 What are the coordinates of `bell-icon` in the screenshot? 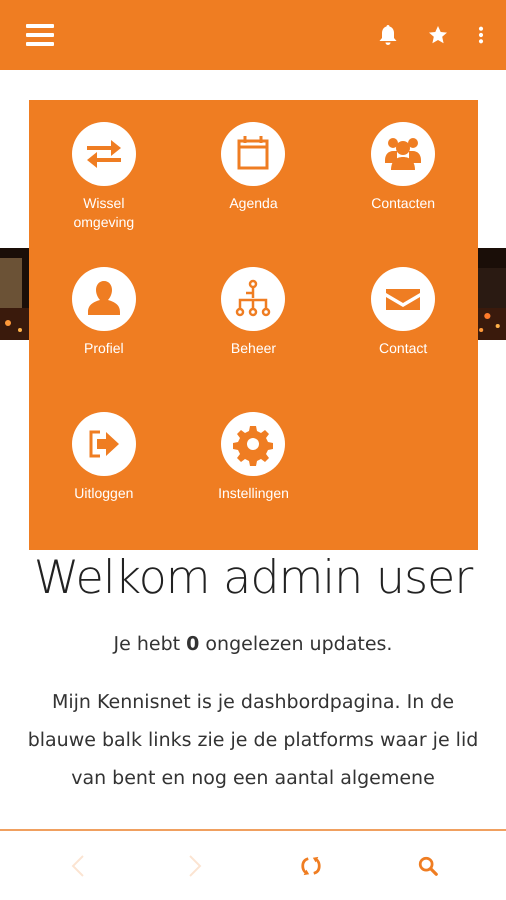 It's located at (388, 35).